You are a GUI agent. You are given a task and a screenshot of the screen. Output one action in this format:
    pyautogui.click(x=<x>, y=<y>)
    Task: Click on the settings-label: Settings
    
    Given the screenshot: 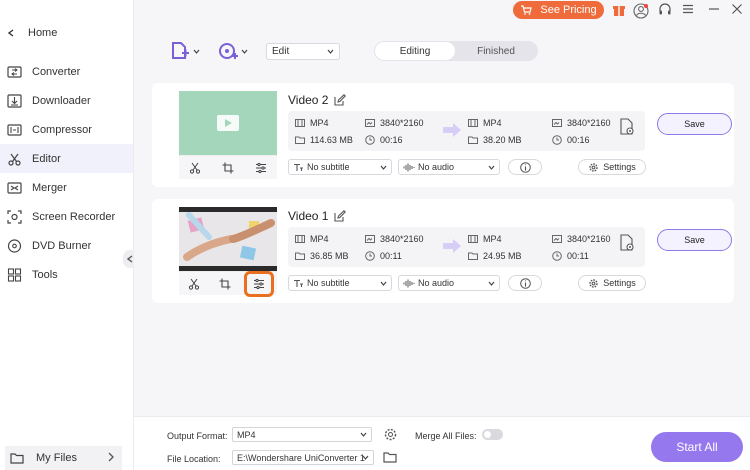 What is the action you would take?
    pyautogui.click(x=619, y=167)
    